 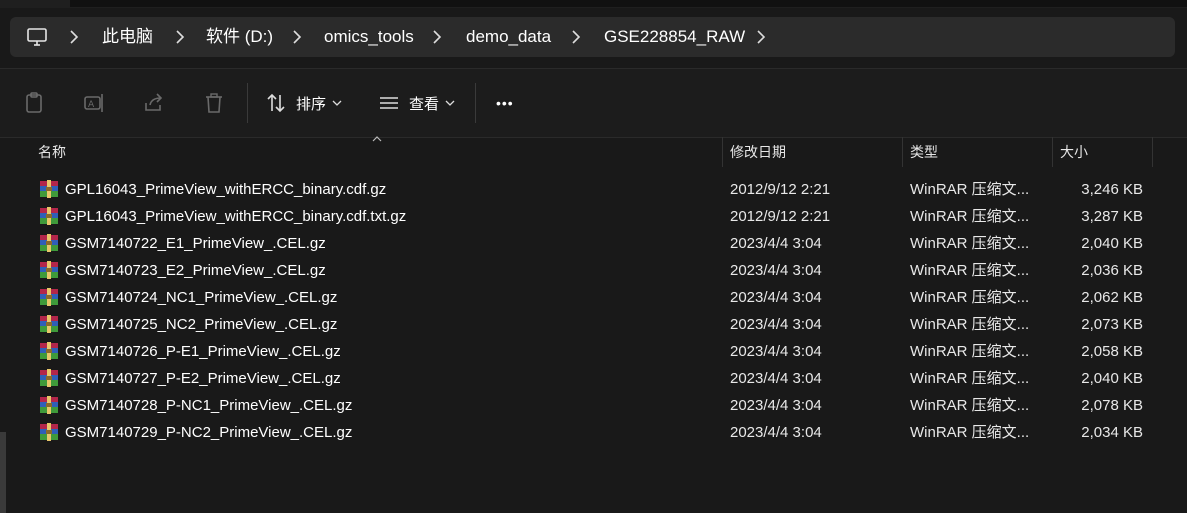 What do you see at coordinates (195, 243) in the screenshot?
I see `file-name: GSM7140722_E1_PrimeView_.CEL.gz` at bounding box center [195, 243].